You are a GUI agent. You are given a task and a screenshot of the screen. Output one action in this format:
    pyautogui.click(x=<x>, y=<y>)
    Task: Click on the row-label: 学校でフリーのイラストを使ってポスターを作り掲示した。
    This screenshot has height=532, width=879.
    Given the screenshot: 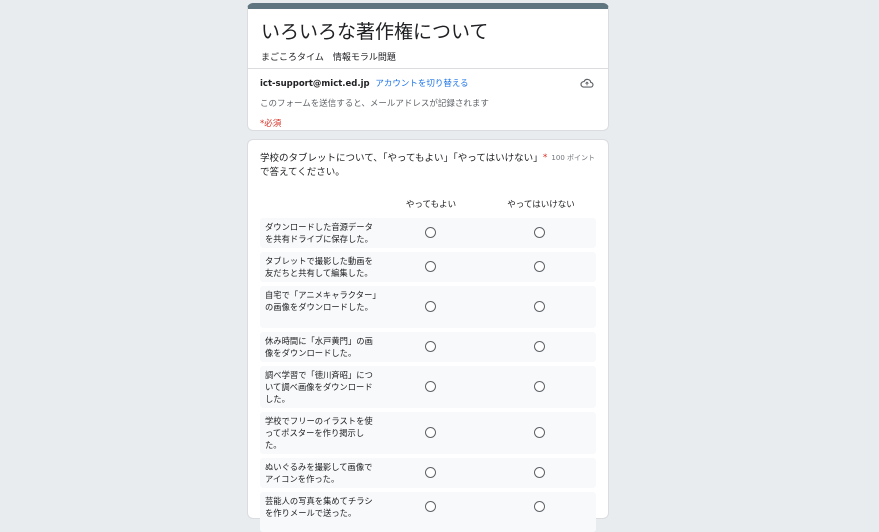 What is the action you would take?
    pyautogui.click(x=319, y=433)
    